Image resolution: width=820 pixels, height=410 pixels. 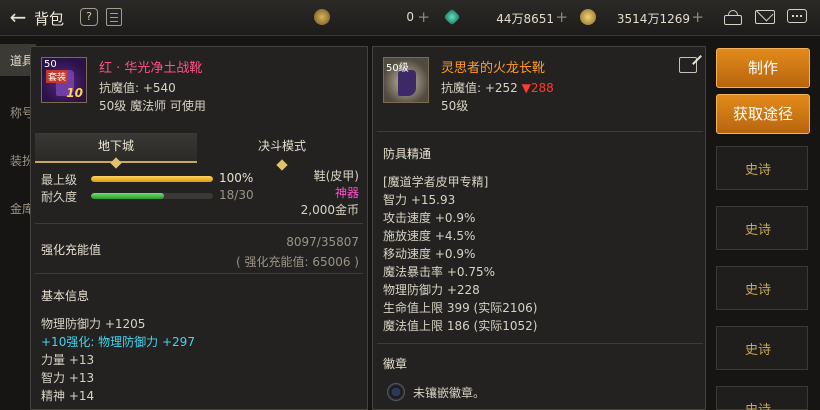 What do you see at coordinates (588, 17) in the screenshot?
I see `gold-icon` at bounding box center [588, 17].